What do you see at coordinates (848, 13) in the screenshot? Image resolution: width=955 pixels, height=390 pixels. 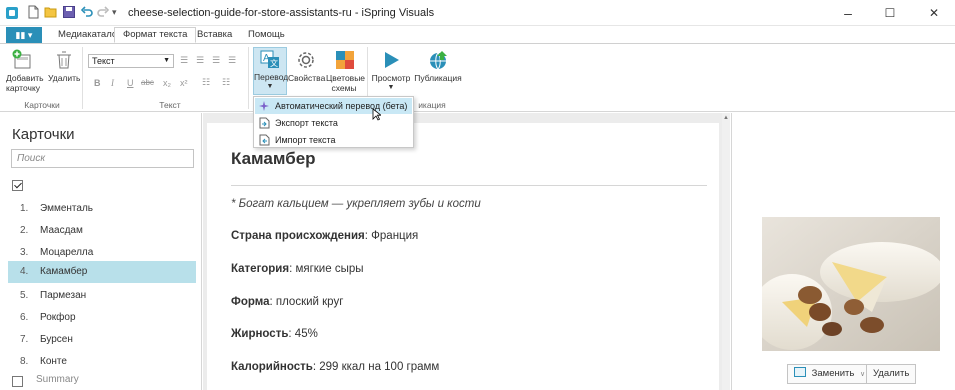 I see `minimize-button: –` at bounding box center [848, 13].